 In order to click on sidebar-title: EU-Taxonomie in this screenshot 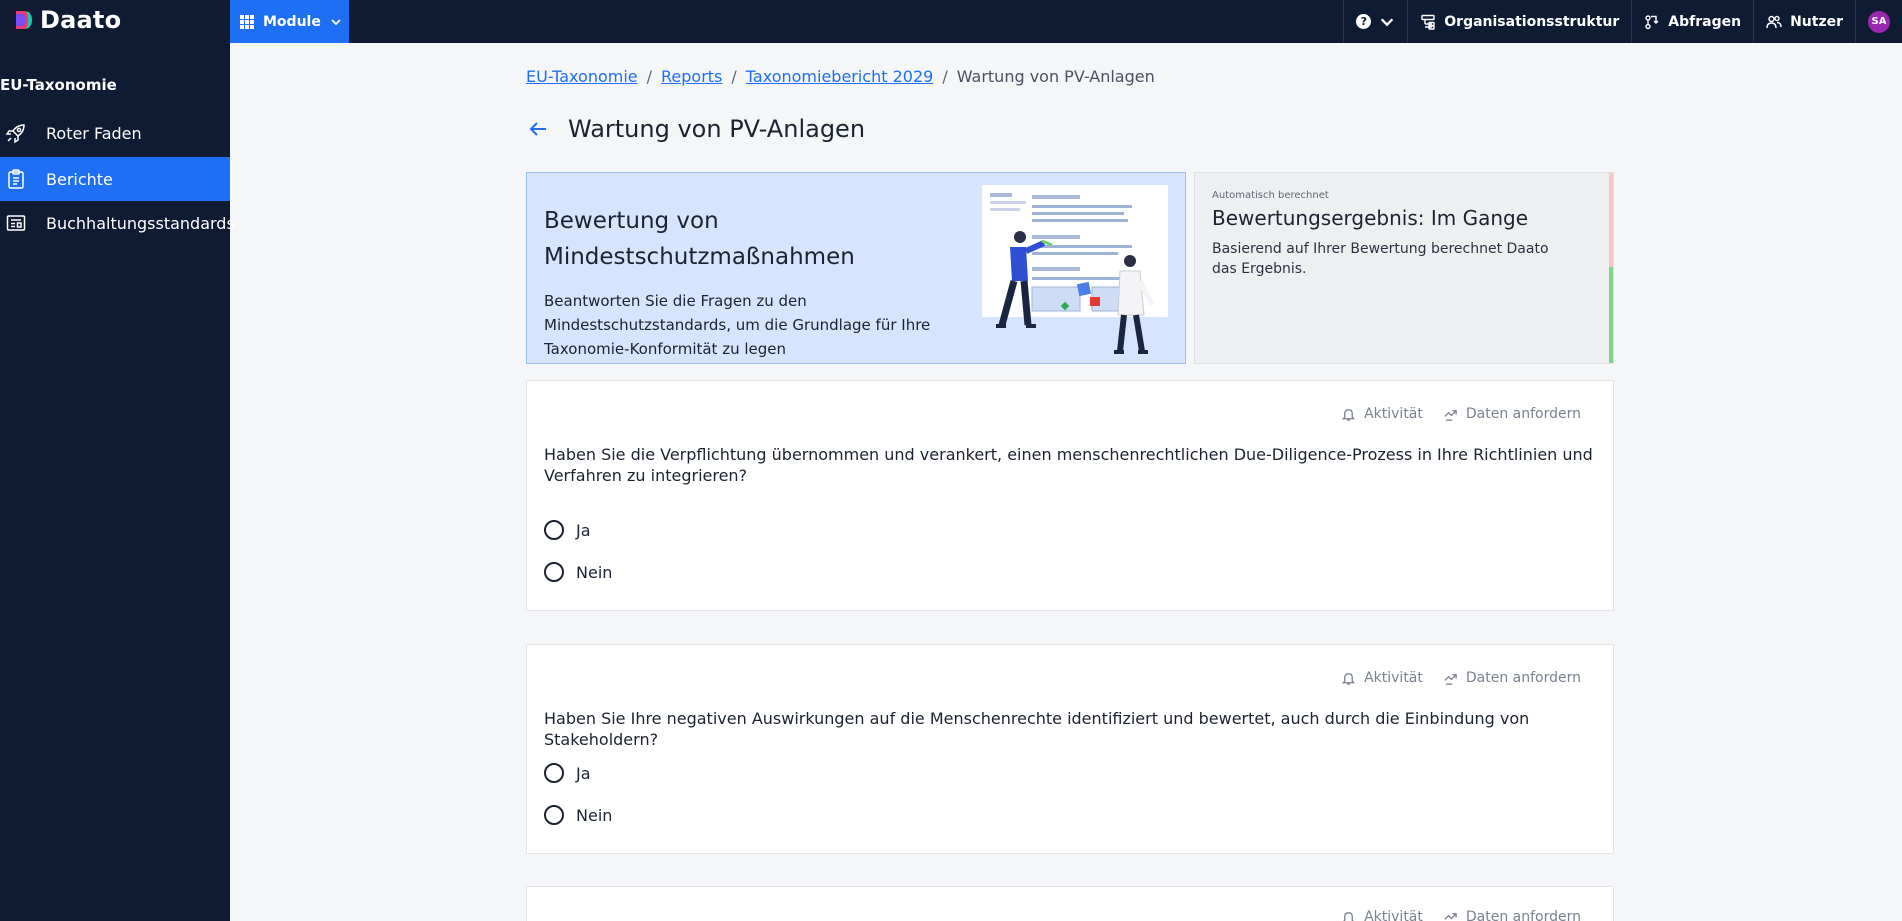, I will do `click(58, 85)`.